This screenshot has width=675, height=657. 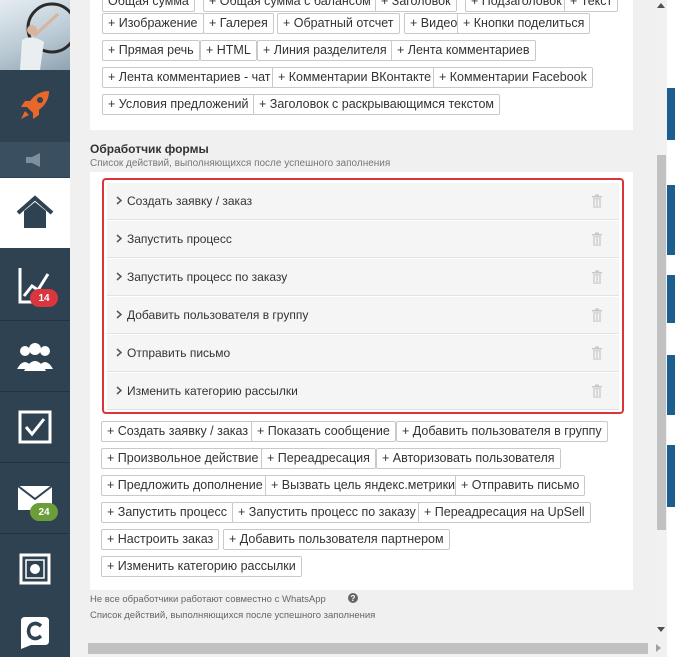 I want to click on add-authorize-user-action-button: + Авторизовать пользователя, so click(x=468, y=458).